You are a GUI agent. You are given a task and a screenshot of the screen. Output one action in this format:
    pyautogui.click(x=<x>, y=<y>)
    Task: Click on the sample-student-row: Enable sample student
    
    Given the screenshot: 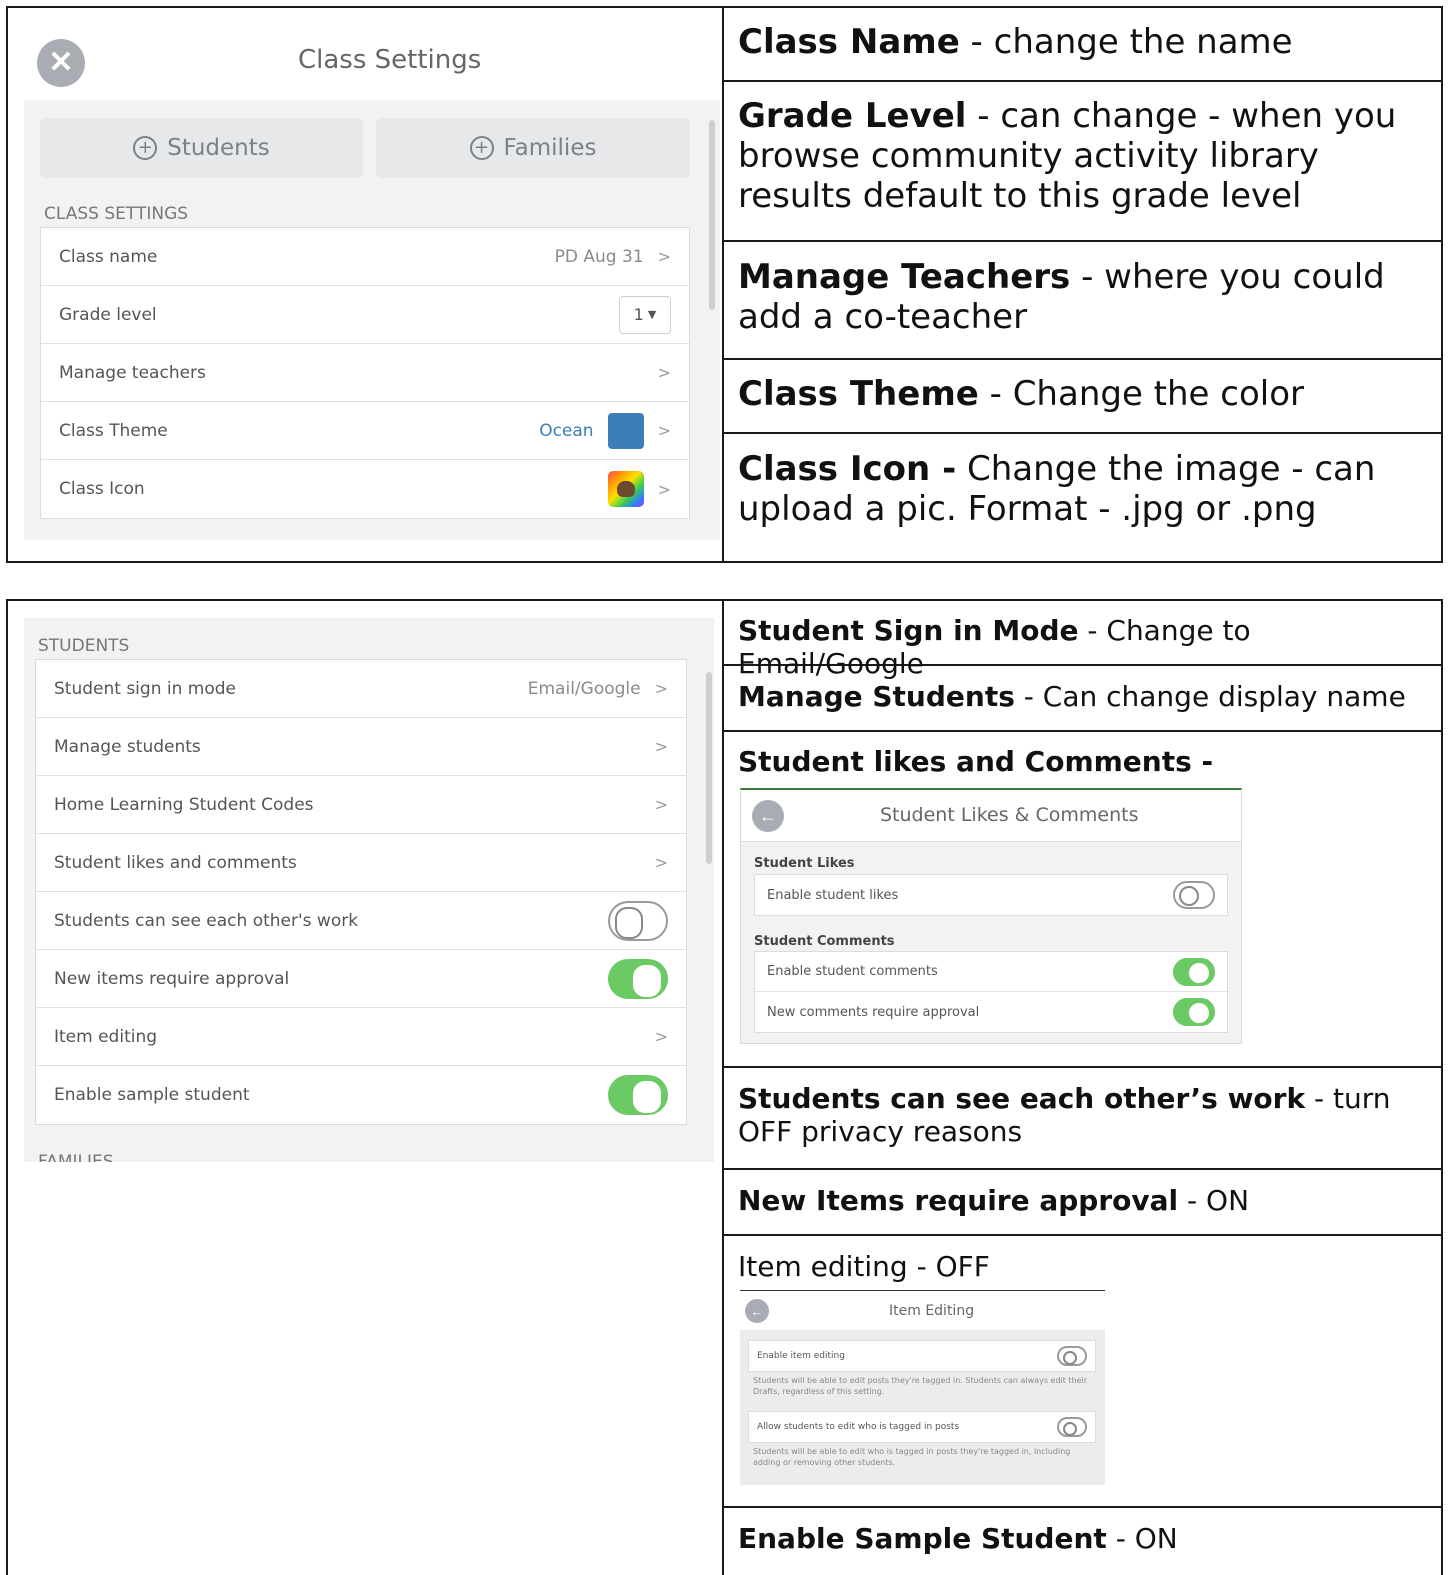 What is the action you would take?
    pyautogui.click(x=361, y=1095)
    